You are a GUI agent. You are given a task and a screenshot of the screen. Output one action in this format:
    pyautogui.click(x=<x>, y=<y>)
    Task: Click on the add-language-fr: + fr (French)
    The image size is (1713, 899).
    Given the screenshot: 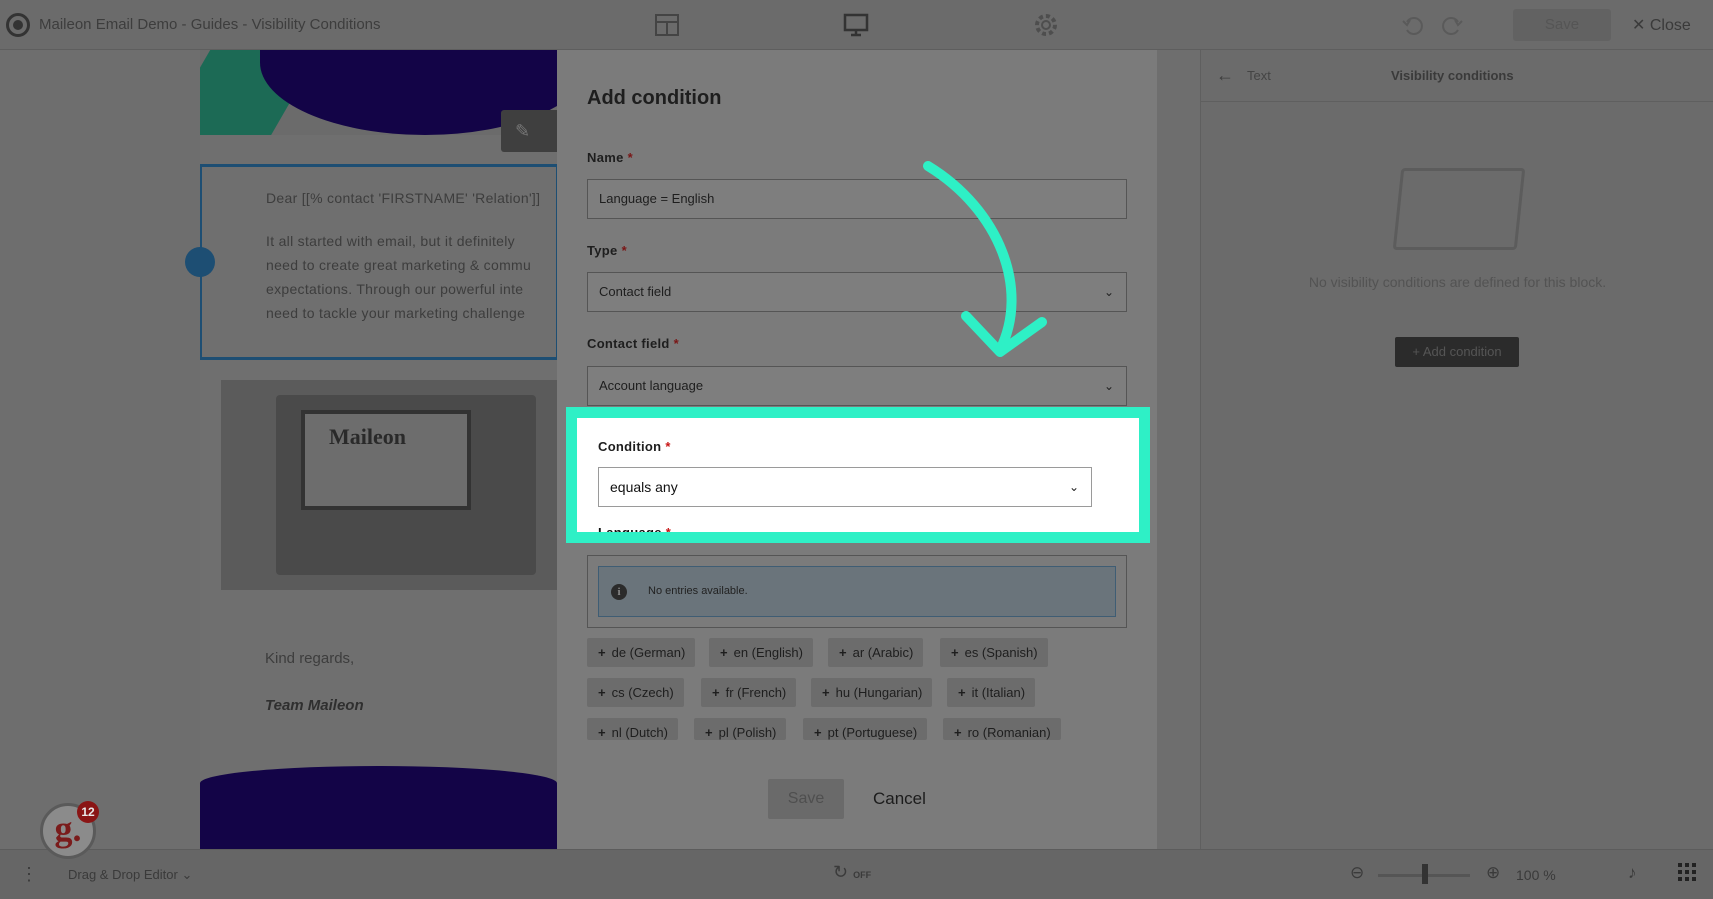 What is the action you would take?
    pyautogui.click(x=749, y=692)
    